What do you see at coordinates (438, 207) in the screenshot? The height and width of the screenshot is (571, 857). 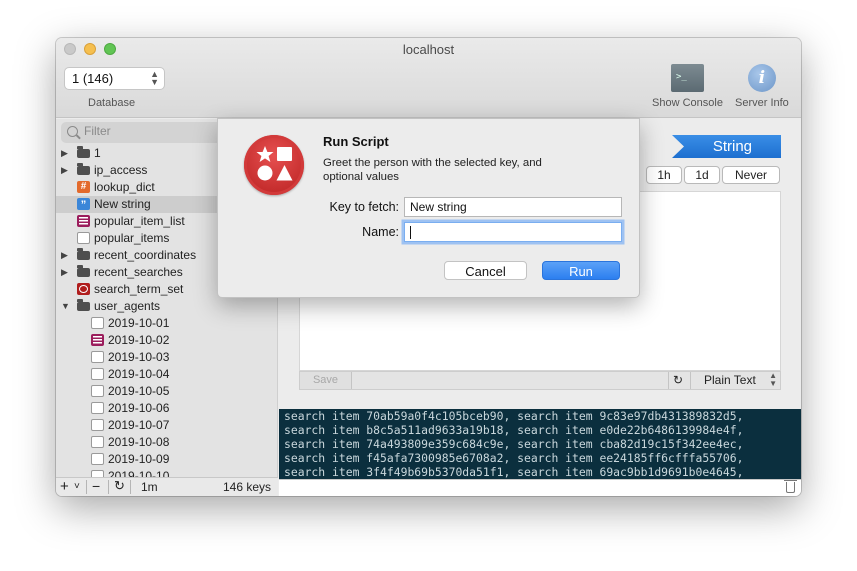 I see `key-to-fetch-value: New string` at bounding box center [438, 207].